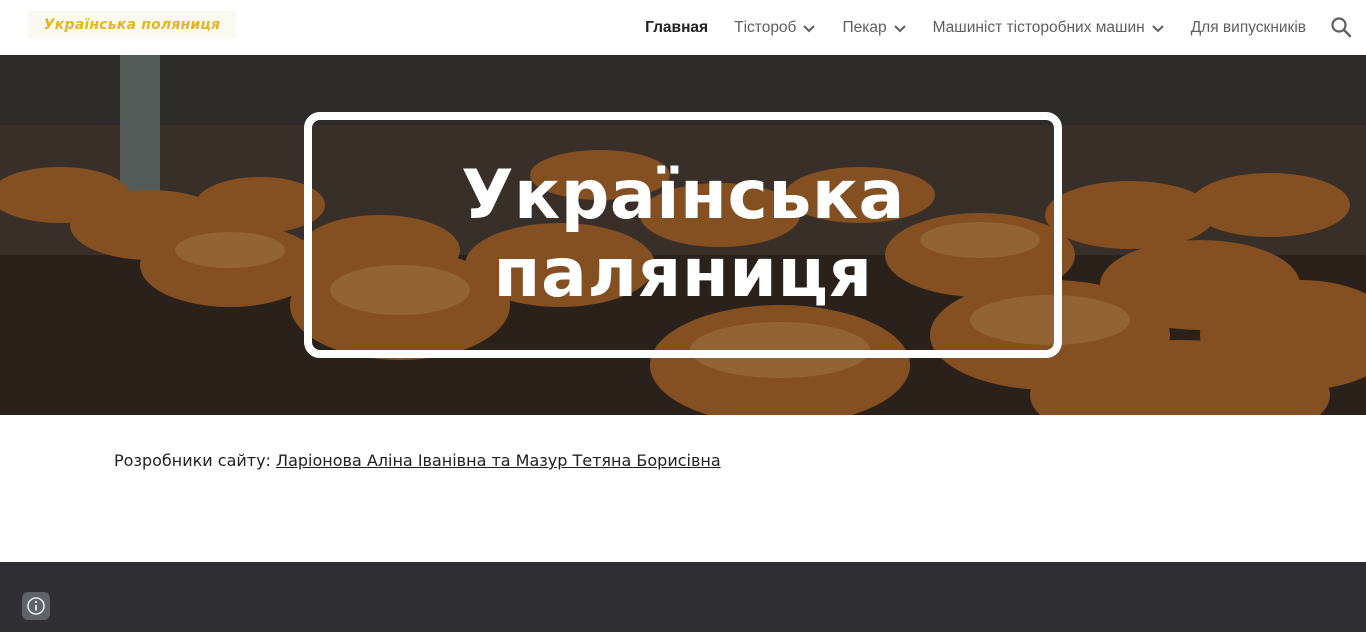 Image resolution: width=1366 pixels, height=632 pixels. Describe the element at coordinates (765, 27) in the screenshot. I see `nav-item-label: Тістороб` at that location.